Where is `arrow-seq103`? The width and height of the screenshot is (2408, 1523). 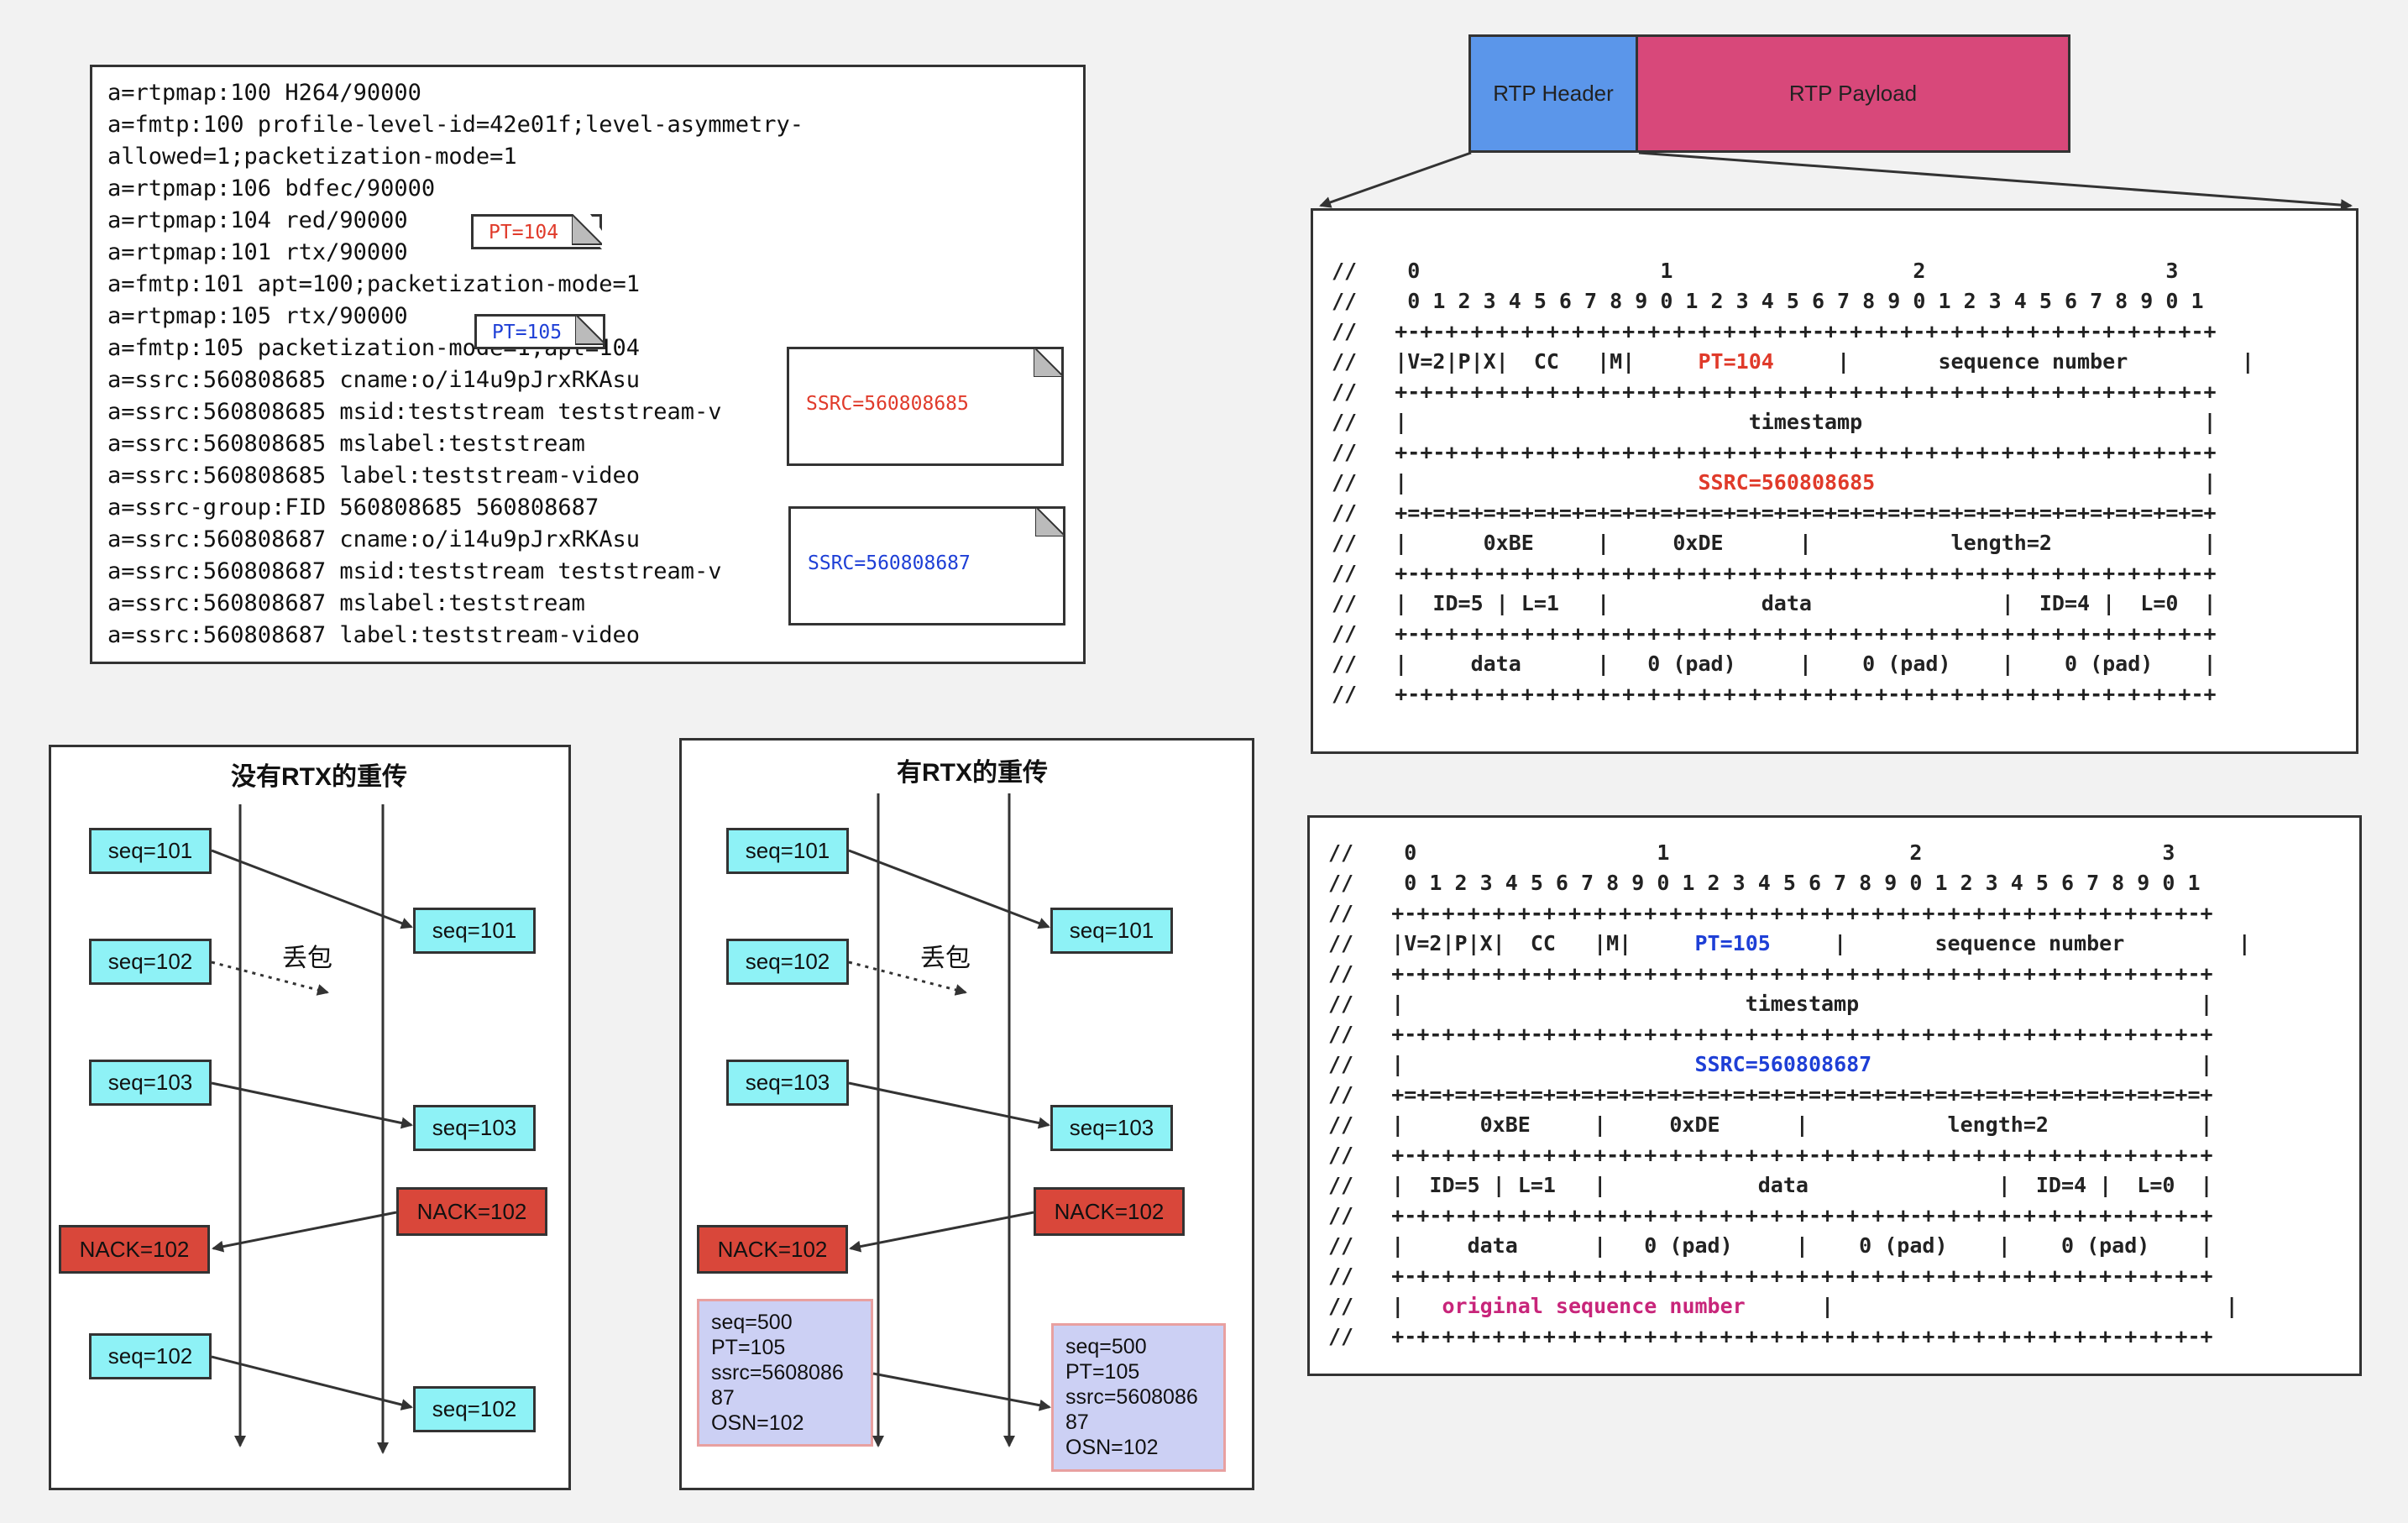 arrow-seq103 is located at coordinates (312, 1105).